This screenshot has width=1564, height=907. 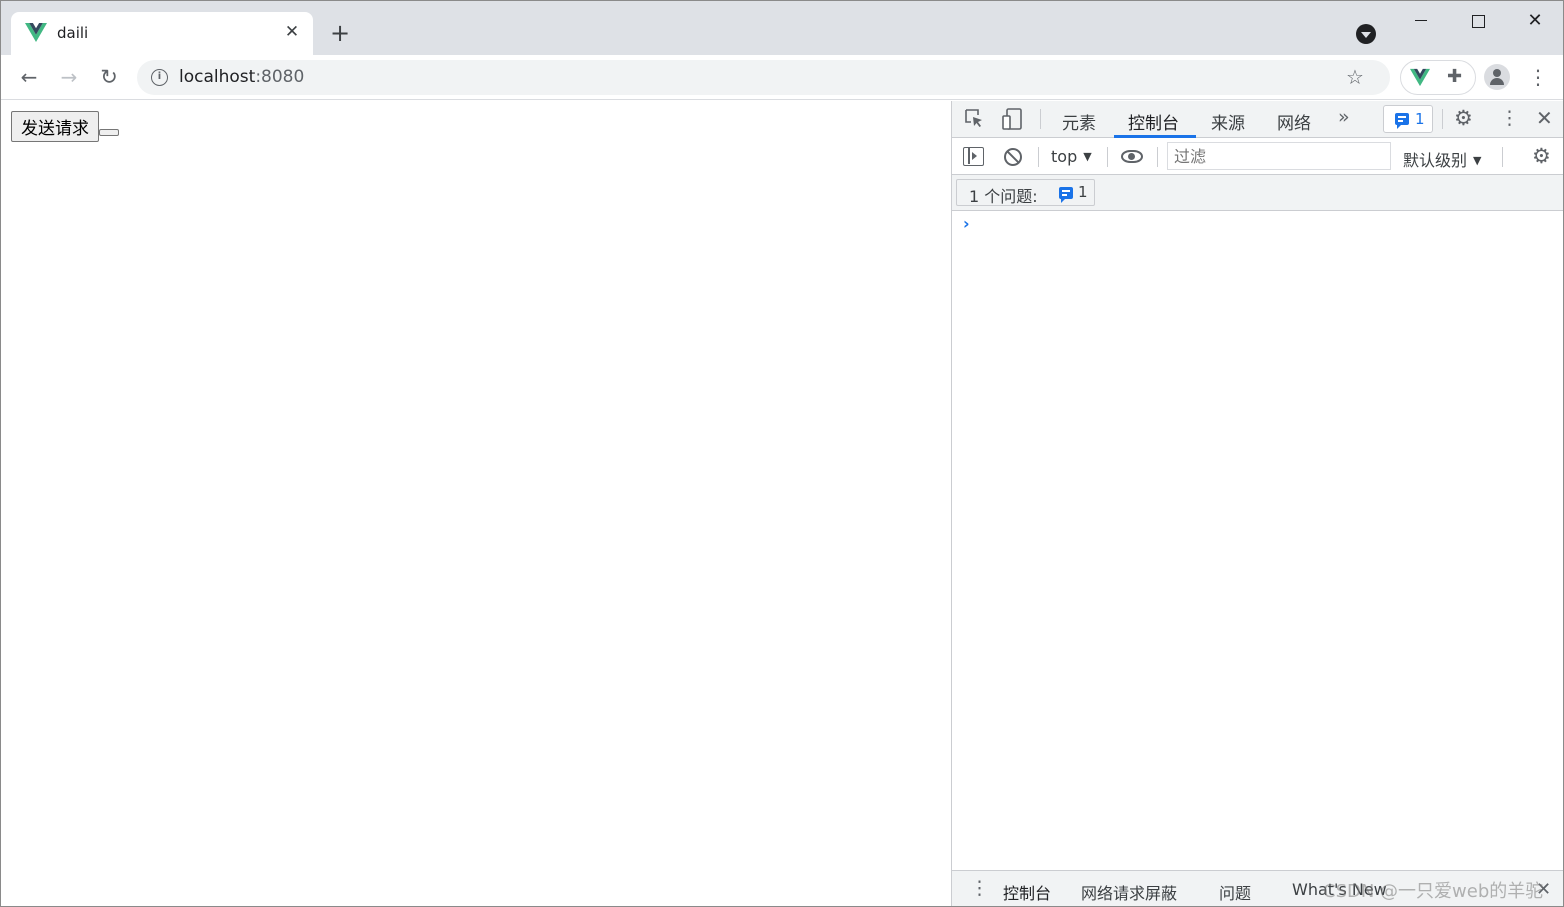 What do you see at coordinates (1438, 77) in the screenshot?
I see `extensions-group: ✚` at bounding box center [1438, 77].